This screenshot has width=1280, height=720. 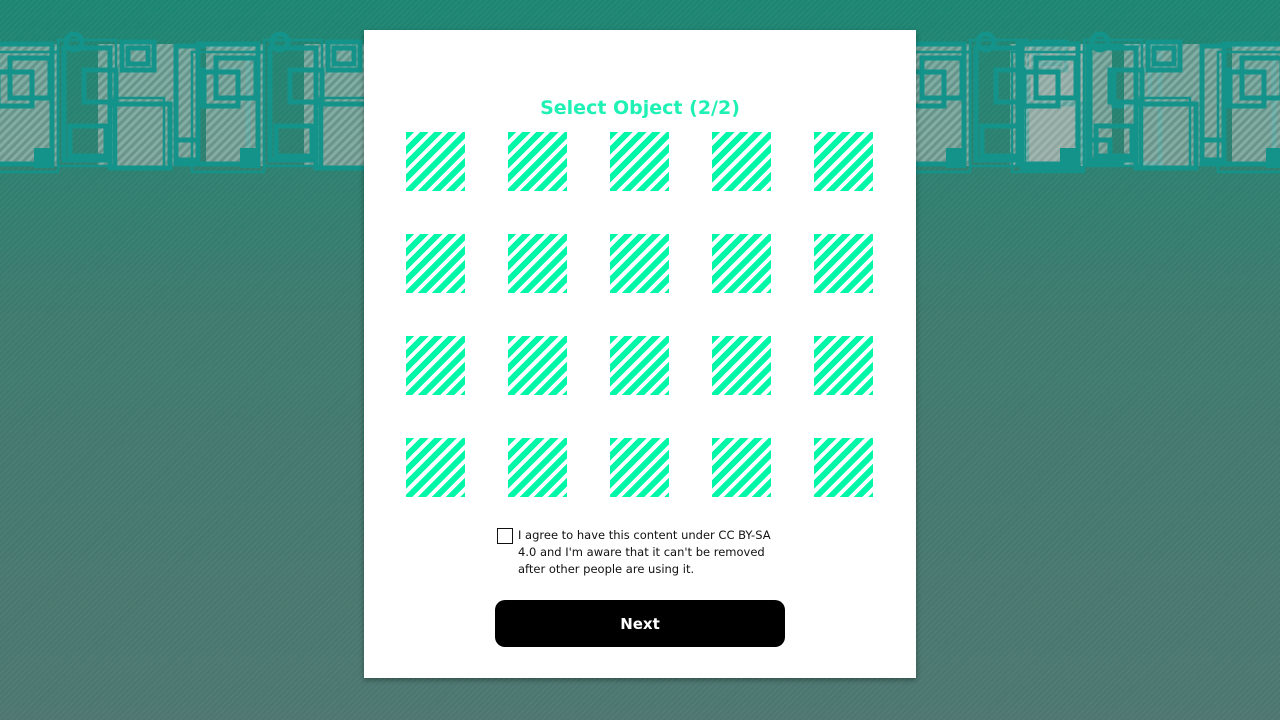 I want to click on object-tile-r1-c2, so click(x=537, y=161).